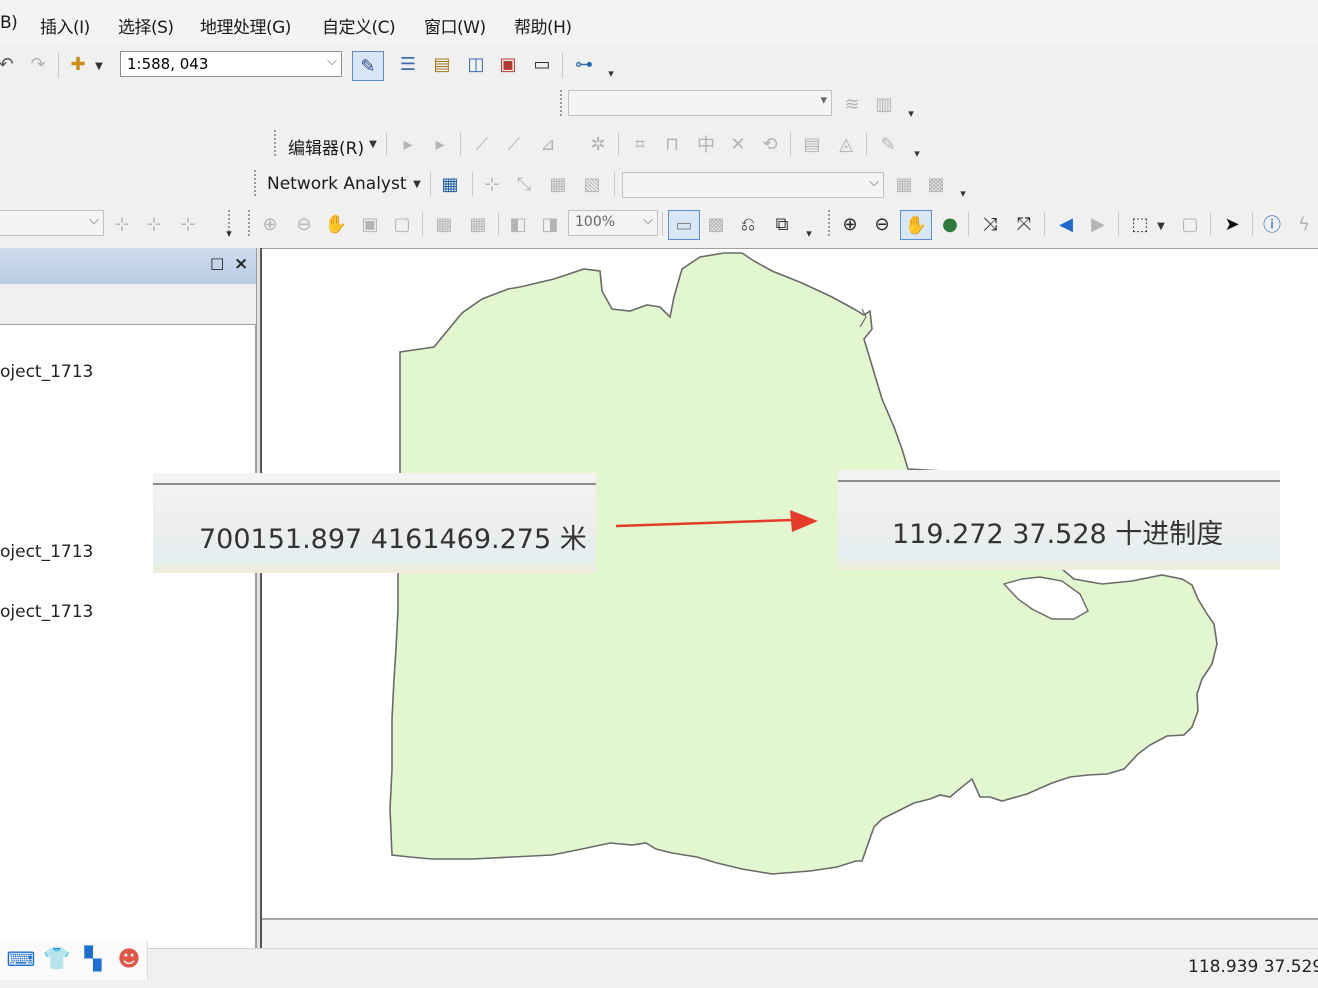 The width and height of the screenshot is (1318, 988). I want to click on menu-insert: 插入(I), so click(65, 25).